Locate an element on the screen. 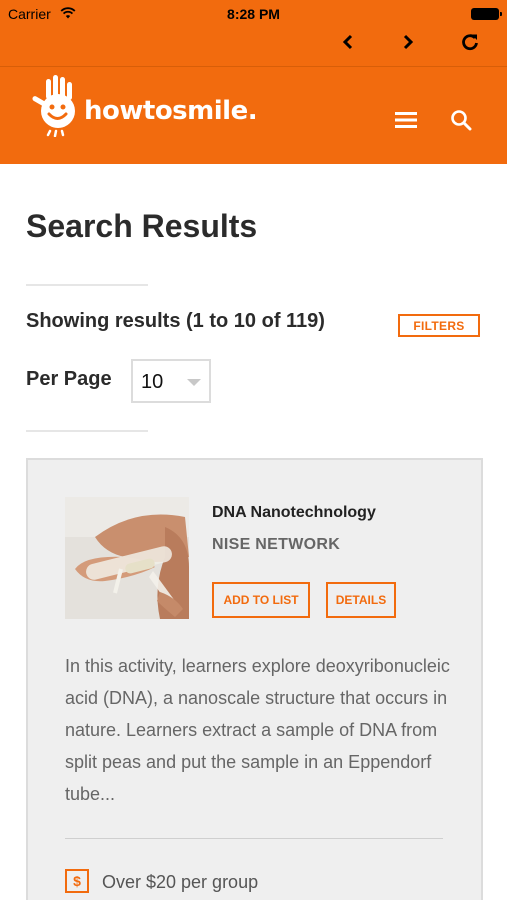 This screenshot has height=900, width=507. reload-icon is located at coordinates (470, 42).